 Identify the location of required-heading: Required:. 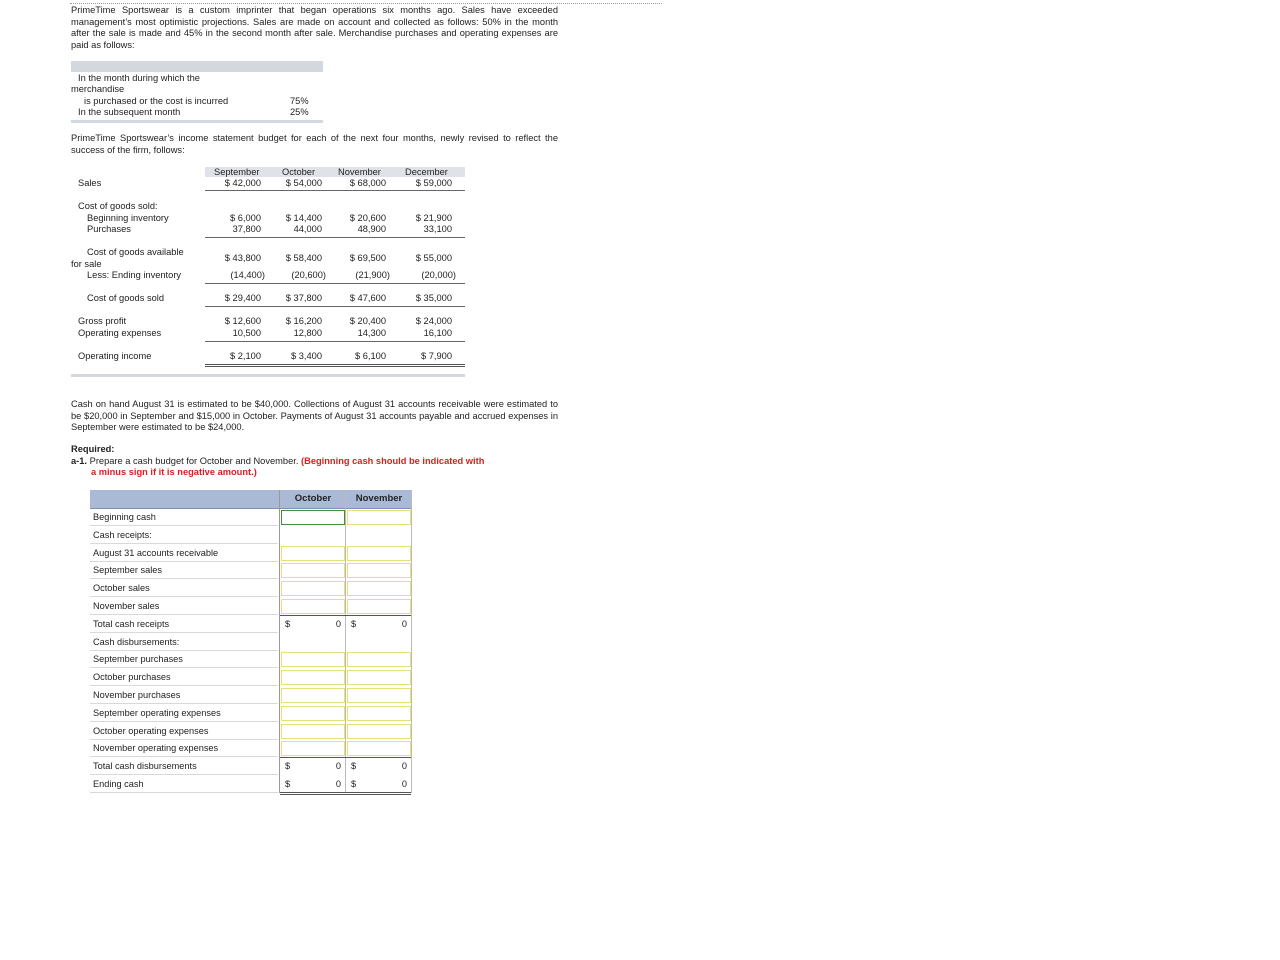
(93, 449).